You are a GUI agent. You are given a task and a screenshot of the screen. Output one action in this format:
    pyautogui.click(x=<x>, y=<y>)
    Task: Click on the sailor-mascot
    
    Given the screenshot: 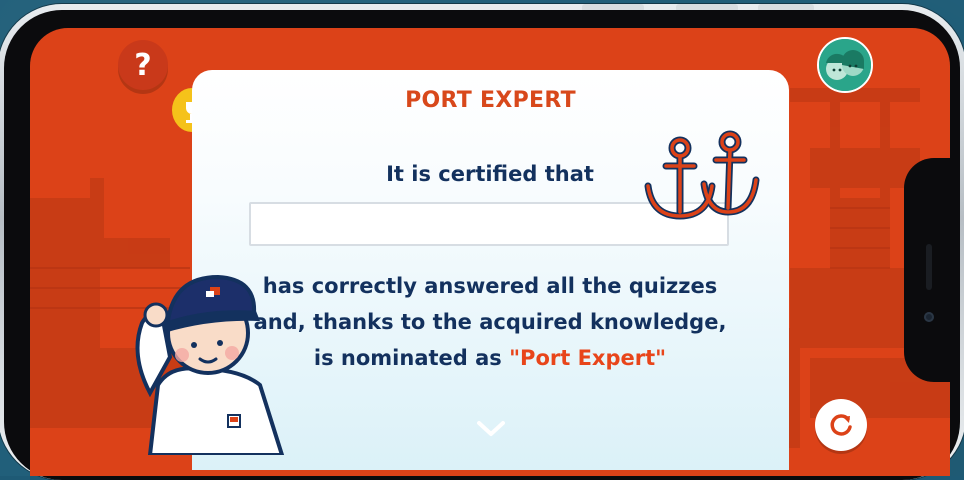 What is the action you would take?
    pyautogui.click(x=210, y=364)
    